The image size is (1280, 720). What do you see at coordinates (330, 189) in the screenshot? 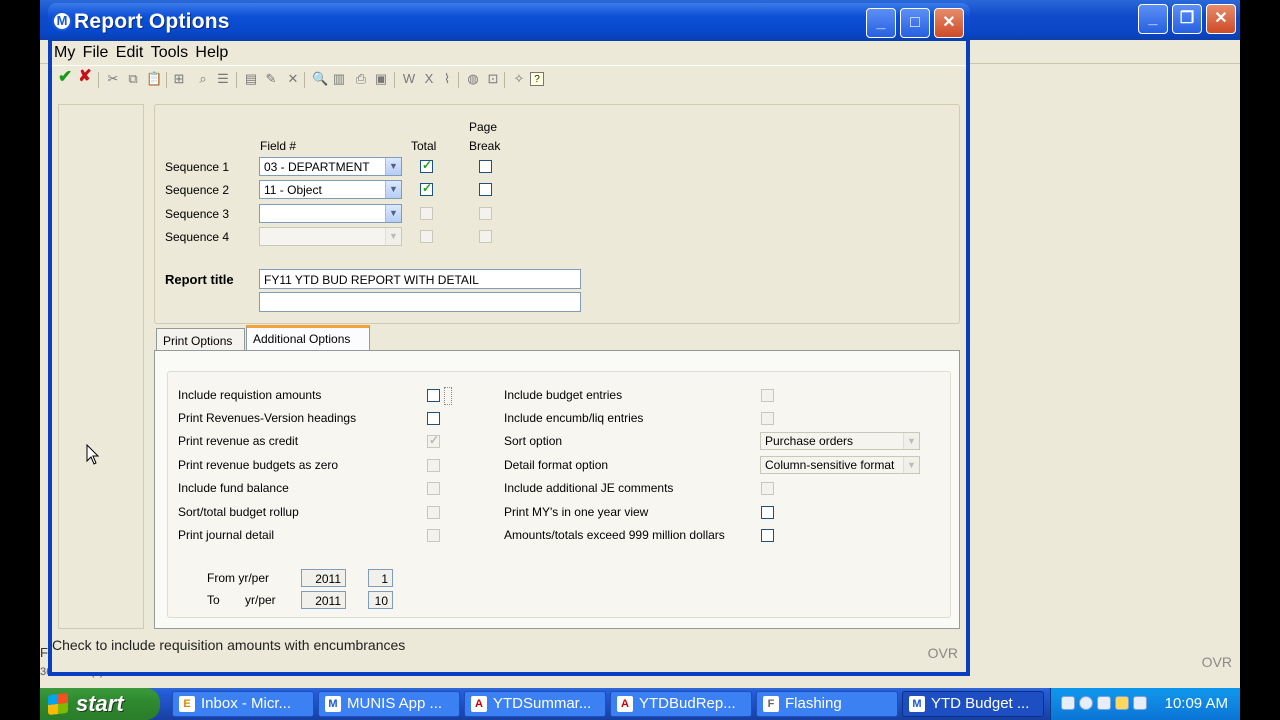
I see `sequence-2-select: 11 - Object ▼` at bounding box center [330, 189].